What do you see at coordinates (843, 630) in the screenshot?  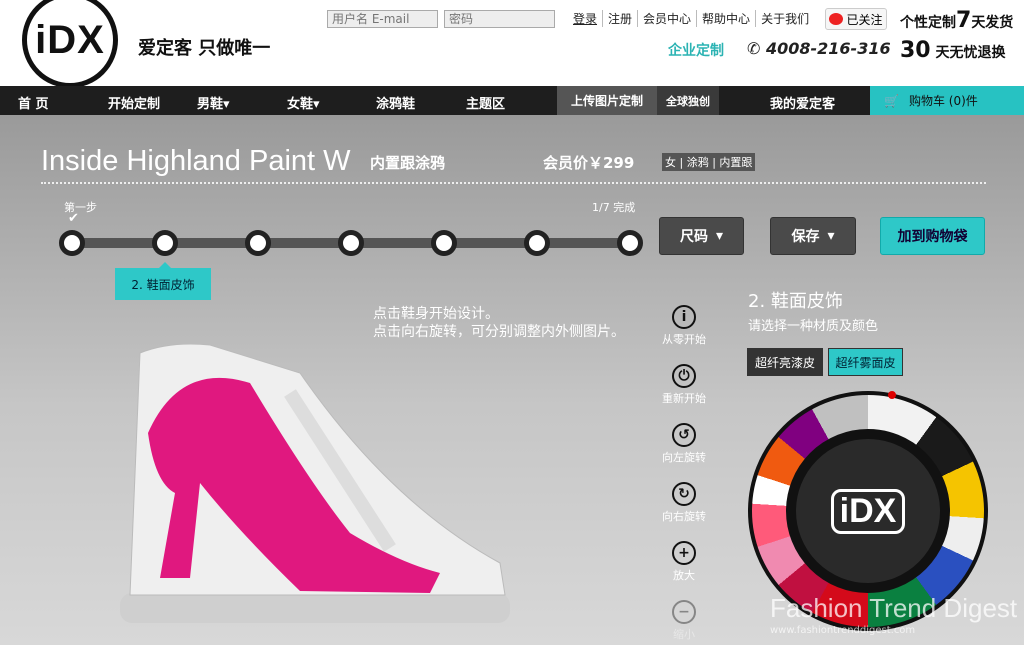 I see `watermark-url: www.fashiontrenddigest.com` at bounding box center [843, 630].